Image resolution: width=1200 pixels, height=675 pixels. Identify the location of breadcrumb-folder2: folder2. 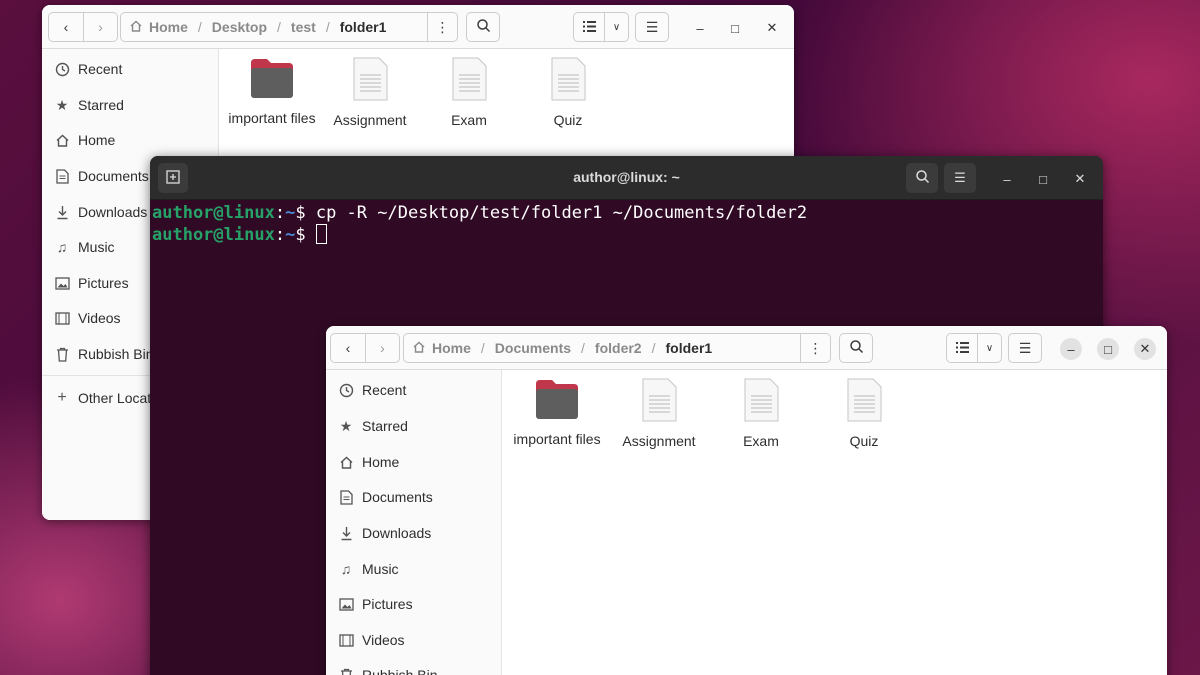
(618, 348).